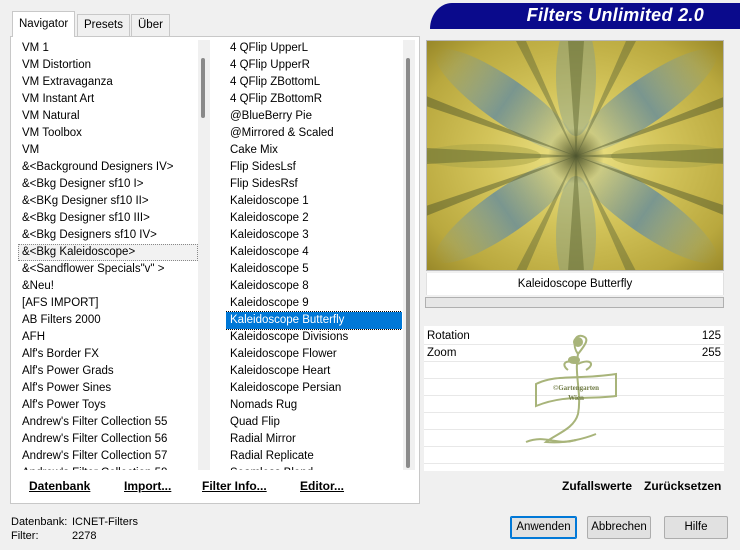 The width and height of the screenshot is (740, 550). Describe the element at coordinates (619, 527) in the screenshot. I see `cancel-button: Abbrechen` at that location.